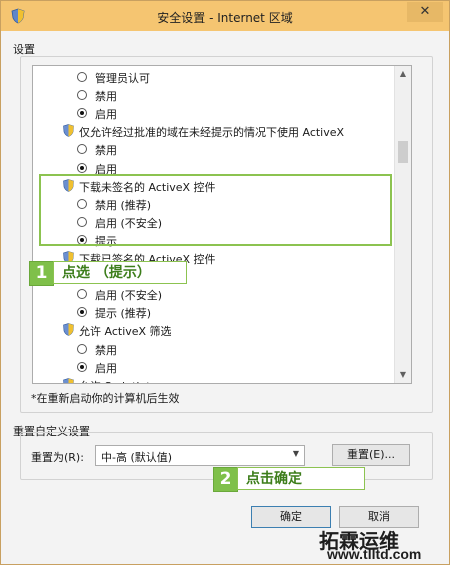 The width and height of the screenshot is (450, 565). What do you see at coordinates (403, 152) in the screenshot?
I see `scroll-thumb` at bounding box center [403, 152].